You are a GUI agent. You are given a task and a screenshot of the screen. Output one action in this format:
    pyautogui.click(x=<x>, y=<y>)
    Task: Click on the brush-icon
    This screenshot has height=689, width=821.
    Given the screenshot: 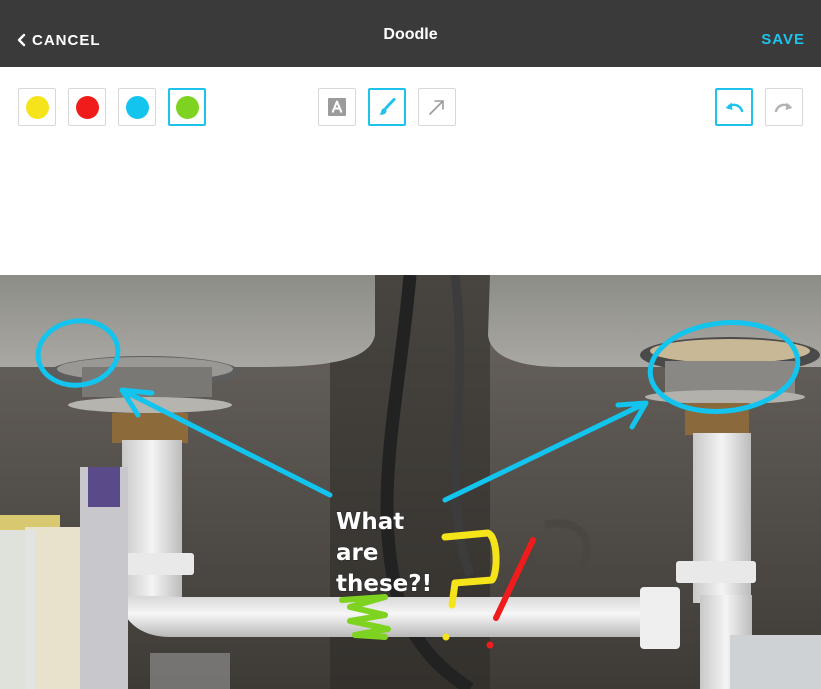 What is the action you would take?
    pyautogui.click(x=387, y=106)
    